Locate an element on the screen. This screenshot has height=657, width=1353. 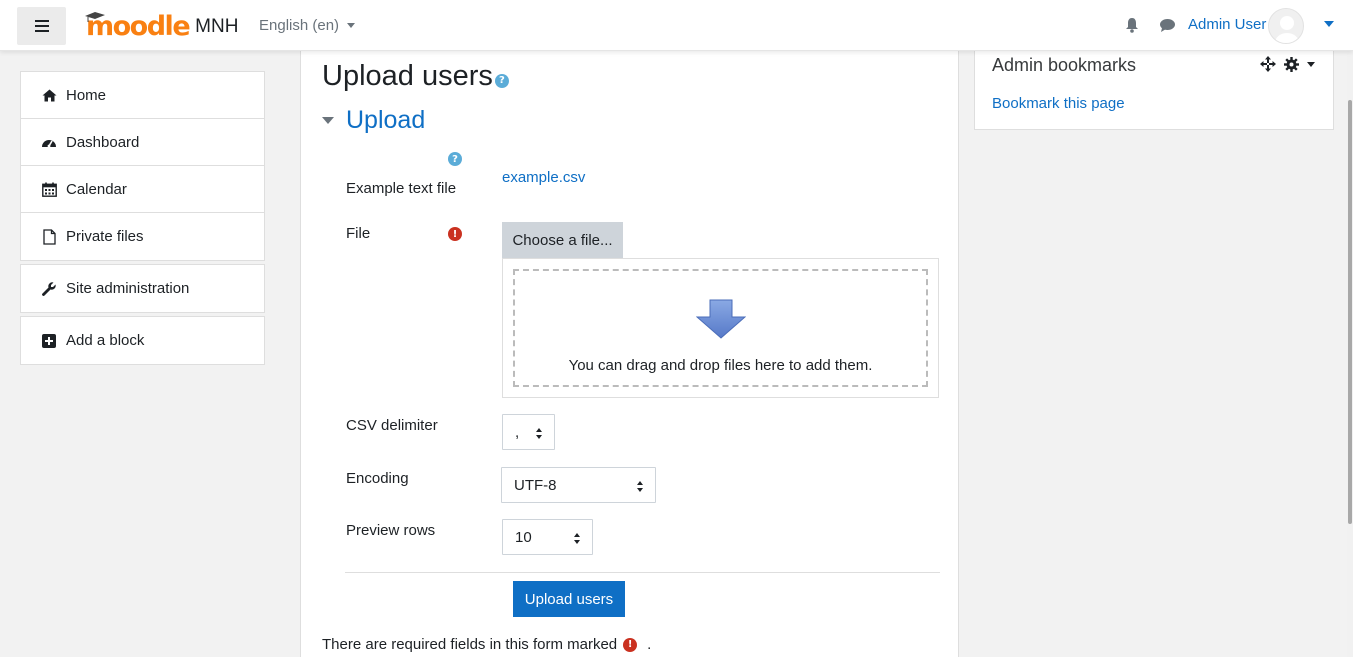
example-csv-link: example.csv is located at coordinates (543, 177).